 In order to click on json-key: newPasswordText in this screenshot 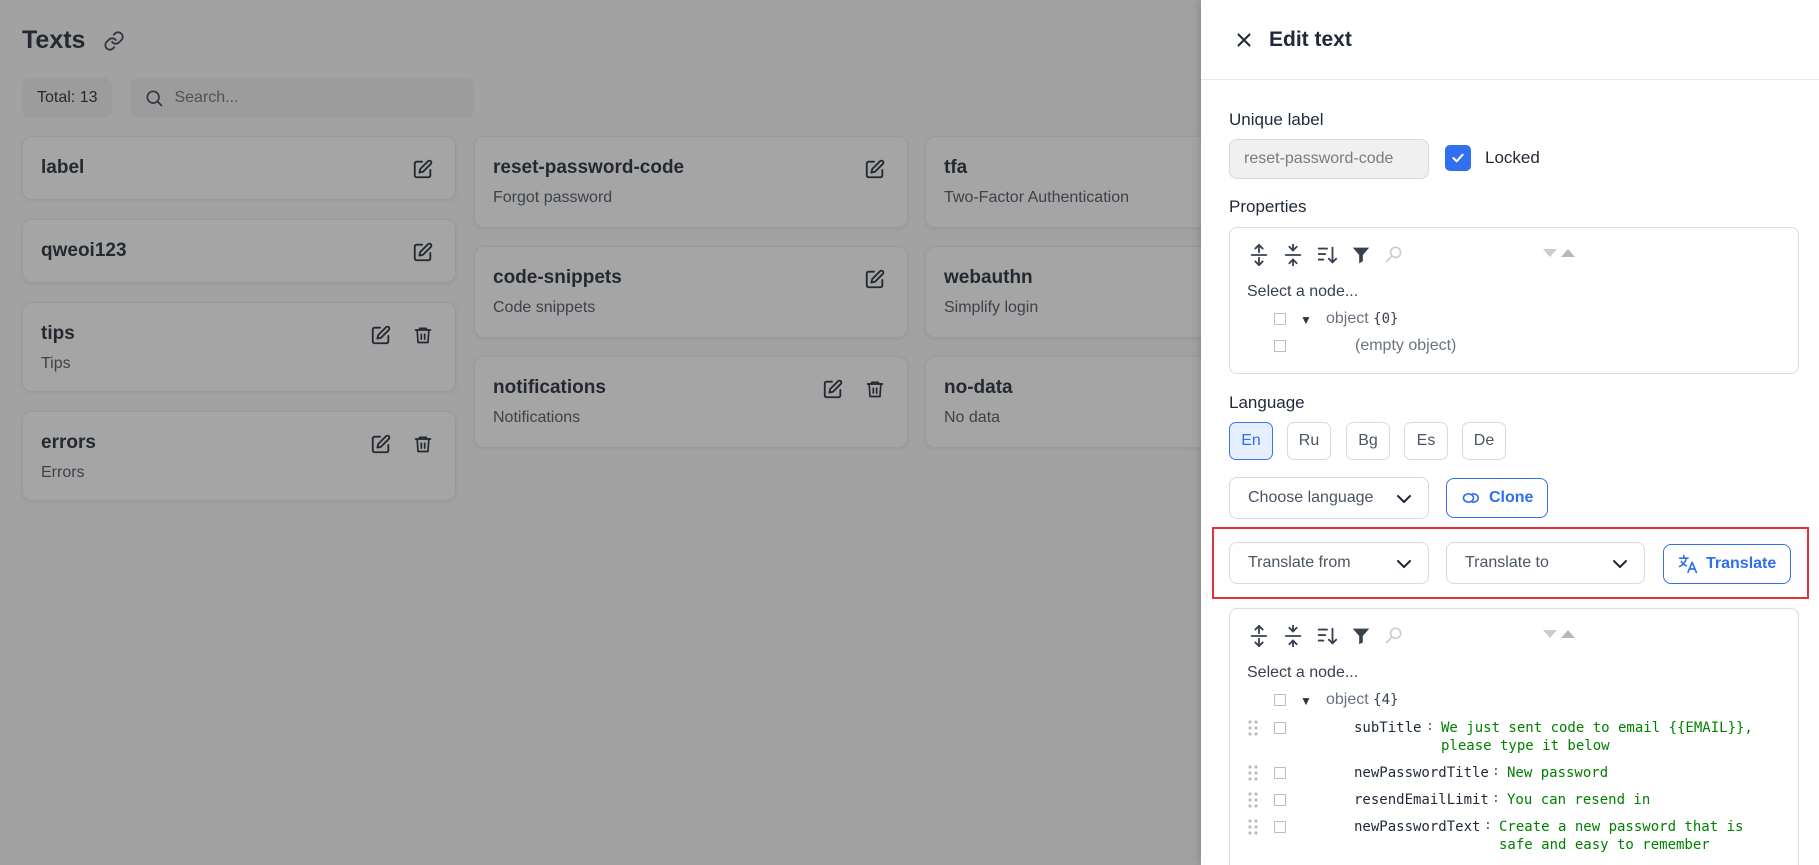, I will do `click(1417, 827)`.